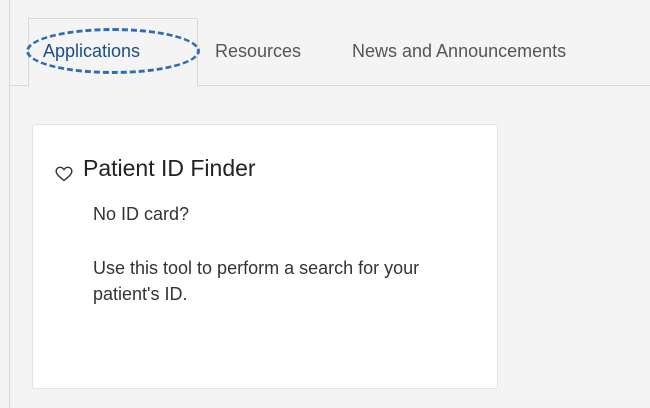 The height and width of the screenshot is (408, 650). What do you see at coordinates (91, 51) in the screenshot?
I see `tab-applications: Applications` at bounding box center [91, 51].